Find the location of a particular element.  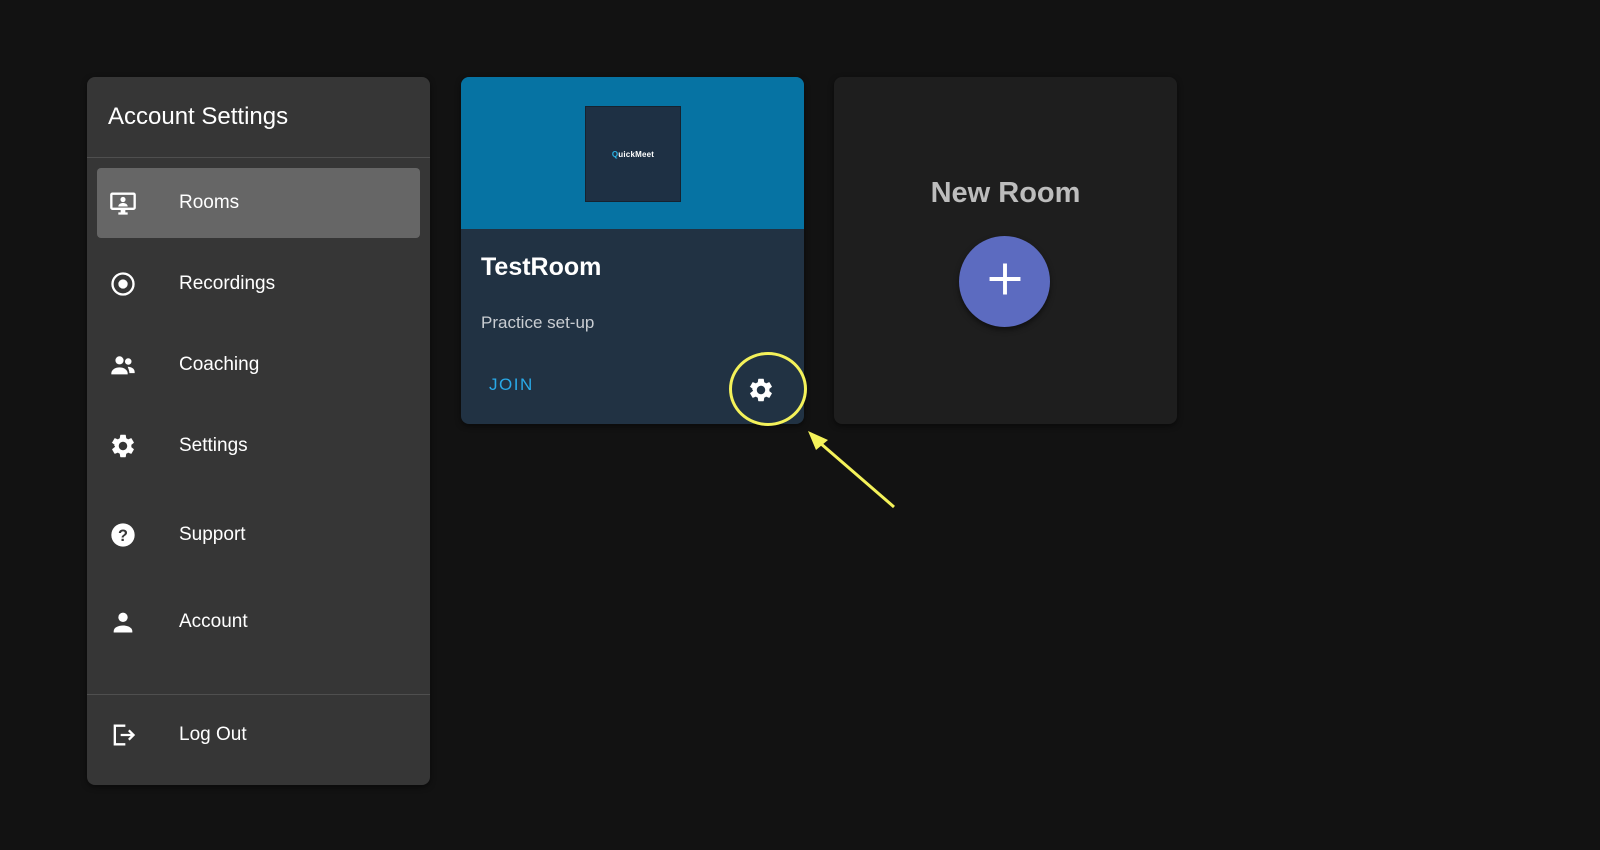

sidebar-item-coaching: Coaching is located at coordinates (258, 365).